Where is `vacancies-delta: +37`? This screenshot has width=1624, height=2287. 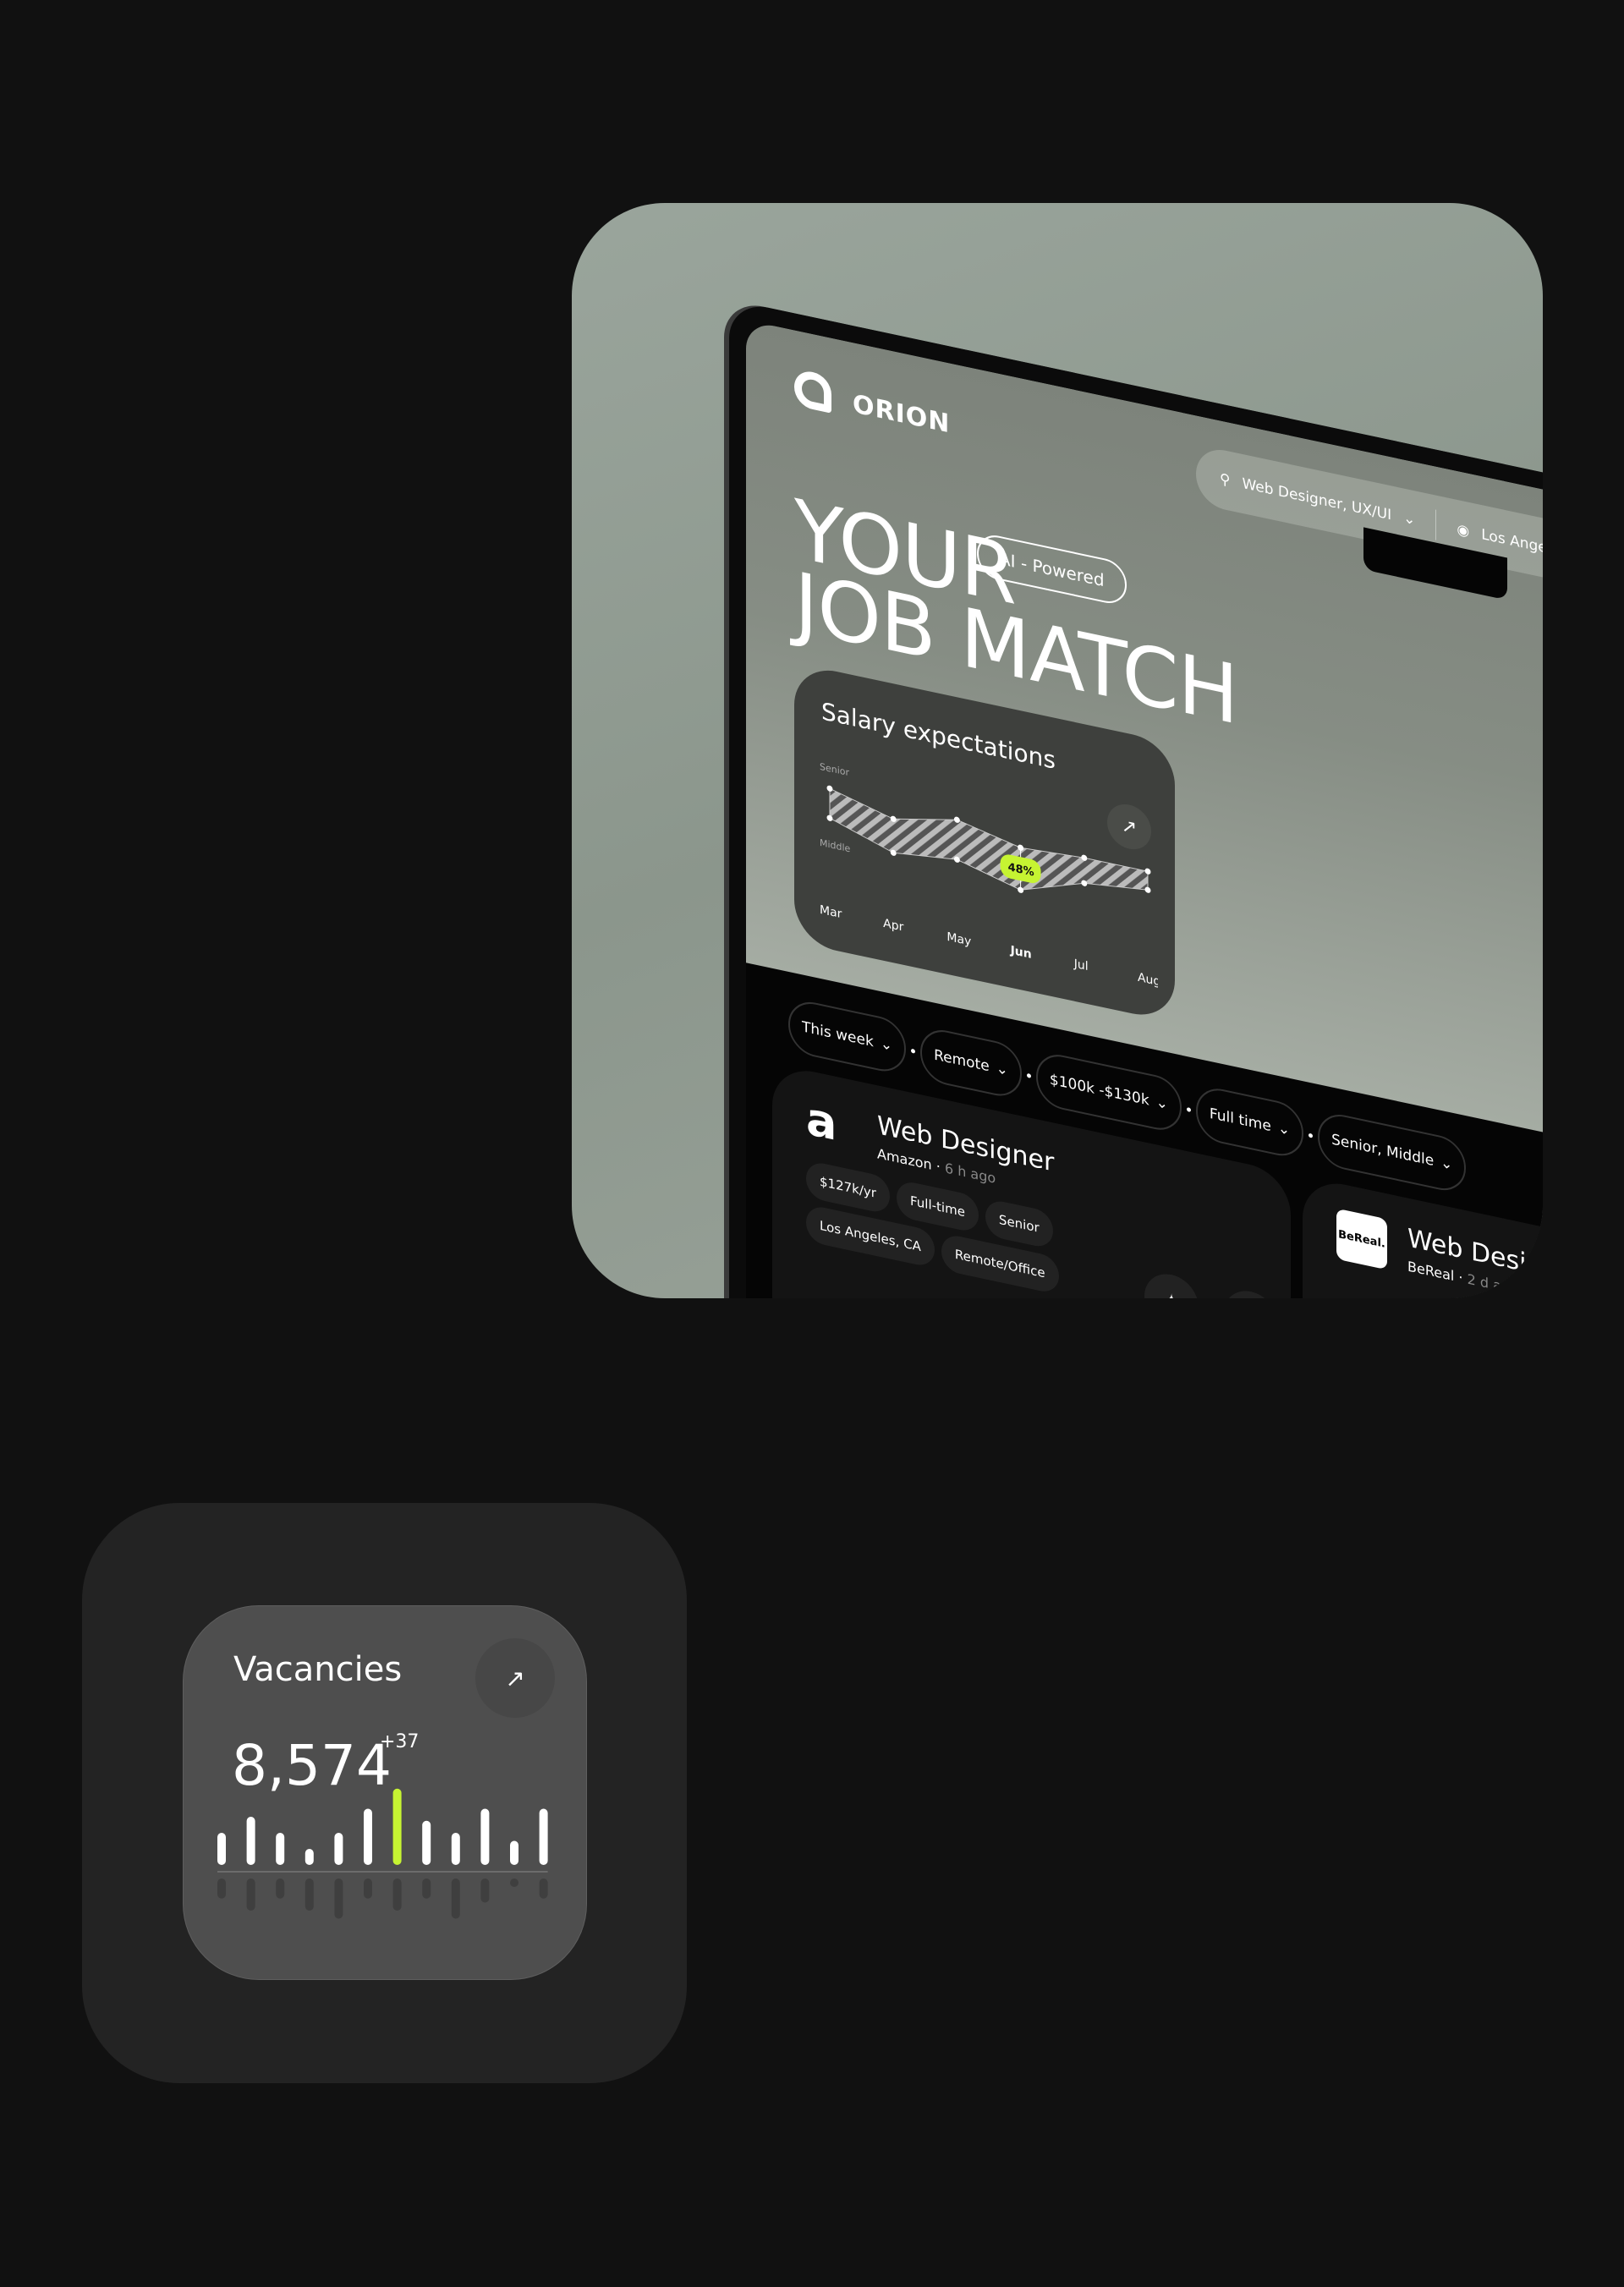
vacancies-delta: +37 is located at coordinates (400, 1741).